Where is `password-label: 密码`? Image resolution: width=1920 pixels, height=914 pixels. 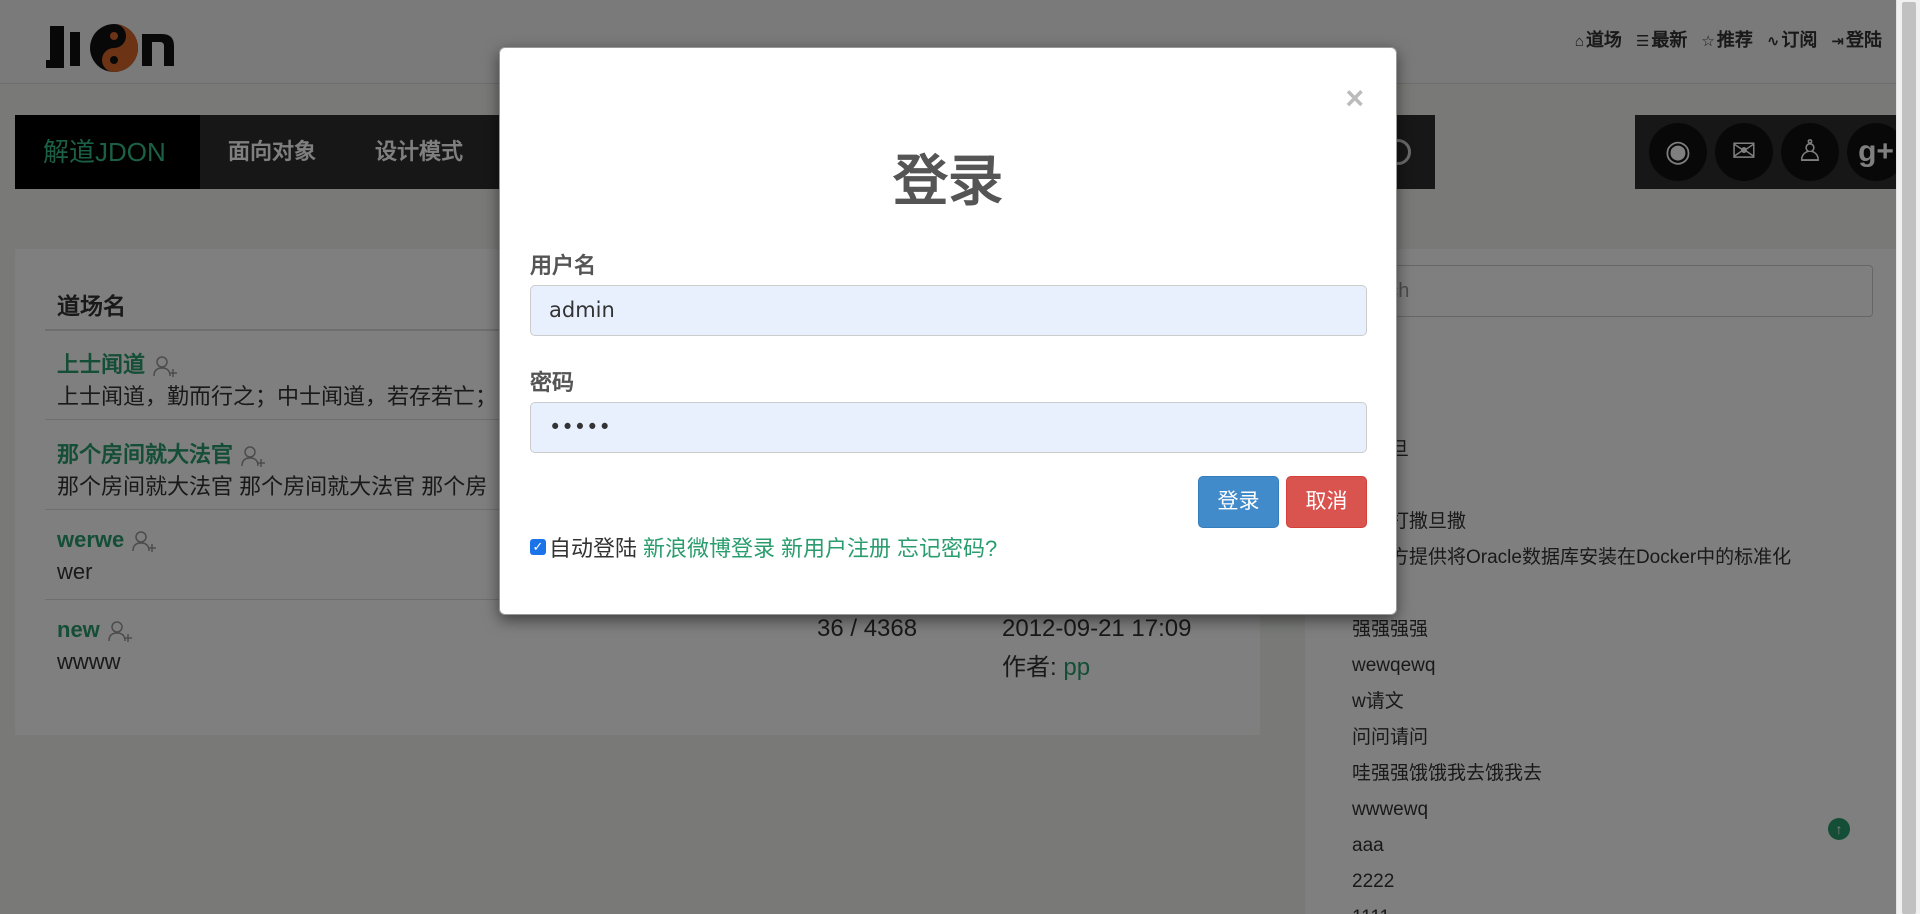
password-label: 密码 is located at coordinates (552, 382).